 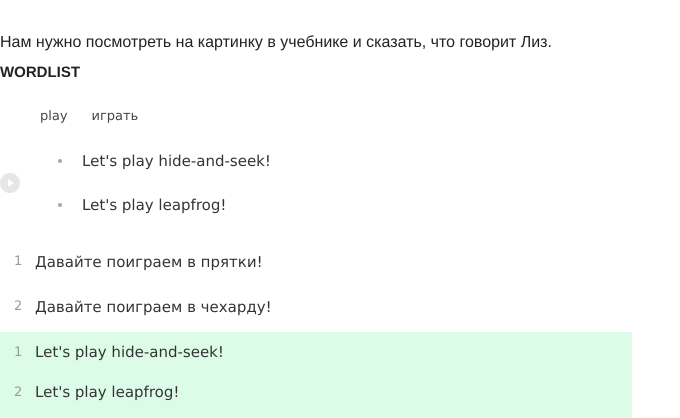 What do you see at coordinates (54, 117) in the screenshot?
I see `word: play` at bounding box center [54, 117].